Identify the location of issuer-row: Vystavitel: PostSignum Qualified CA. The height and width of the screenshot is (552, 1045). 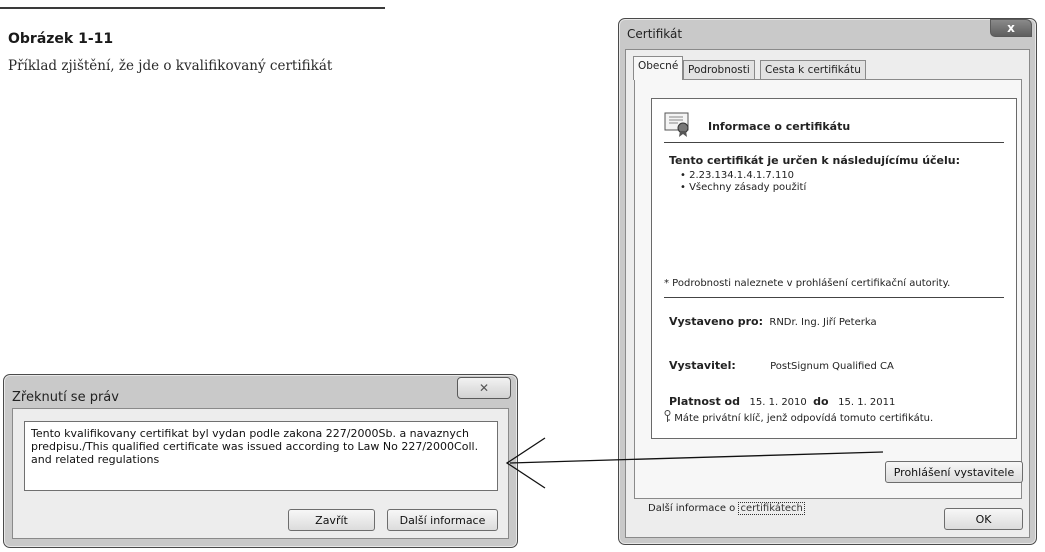
(781, 365).